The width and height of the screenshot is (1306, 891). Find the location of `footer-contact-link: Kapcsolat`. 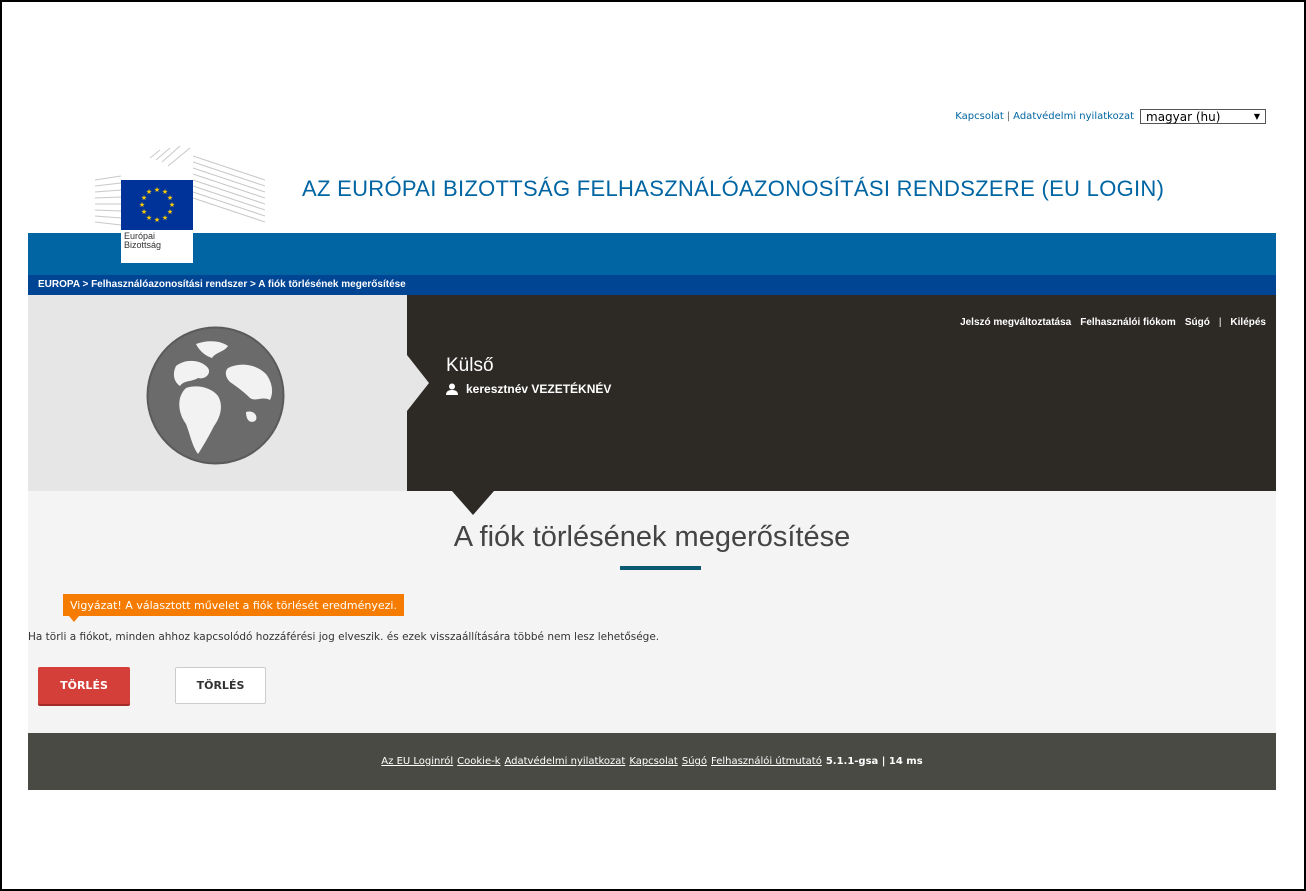

footer-contact-link: Kapcsolat is located at coordinates (653, 761).